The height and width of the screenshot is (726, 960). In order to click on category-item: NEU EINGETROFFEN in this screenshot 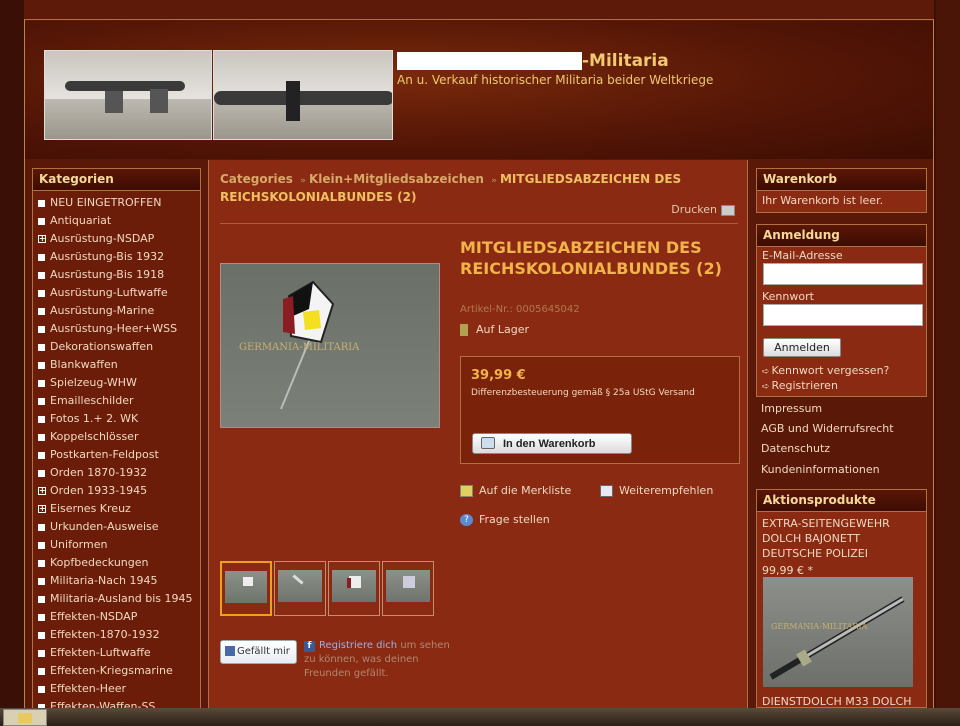, I will do `click(116, 203)`.